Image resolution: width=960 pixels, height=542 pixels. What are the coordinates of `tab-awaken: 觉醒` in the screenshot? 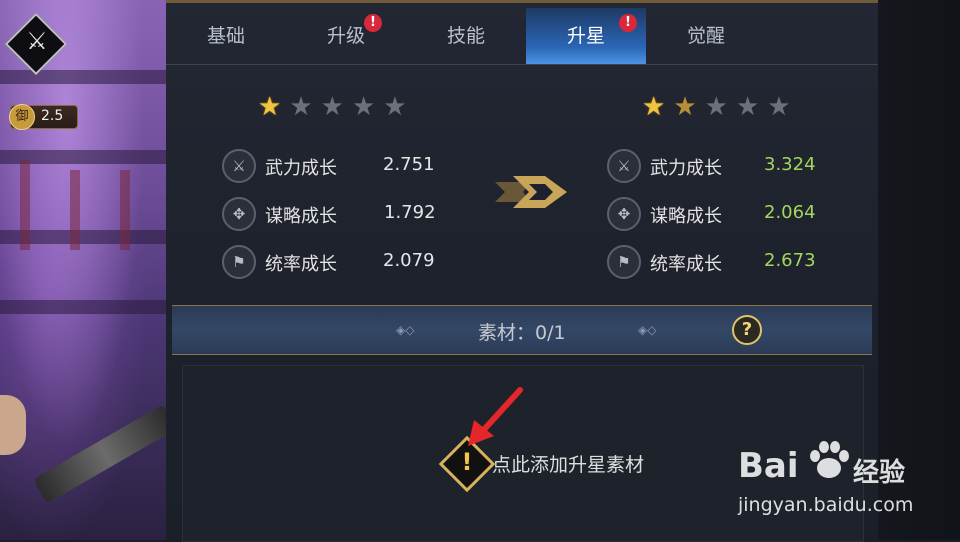 It's located at (706, 36).